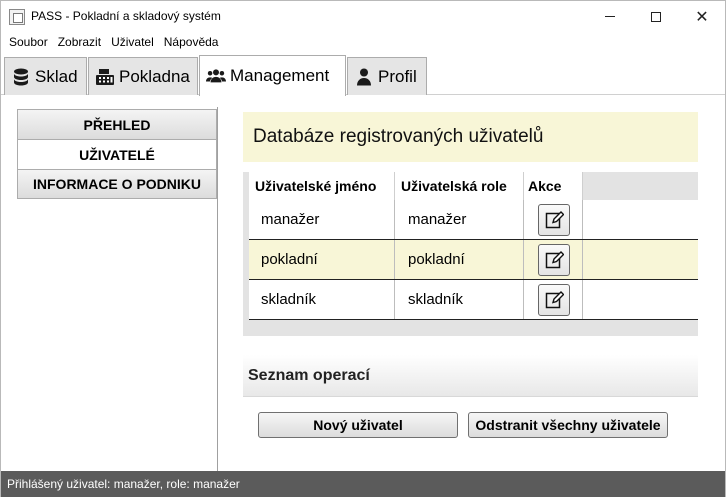 Image resolution: width=726 pixels, height=497 pixels. What do you see at coordinates (217, 289) in the screenshot?
I see `sidebar-divider` at bounding box center [217, 289].